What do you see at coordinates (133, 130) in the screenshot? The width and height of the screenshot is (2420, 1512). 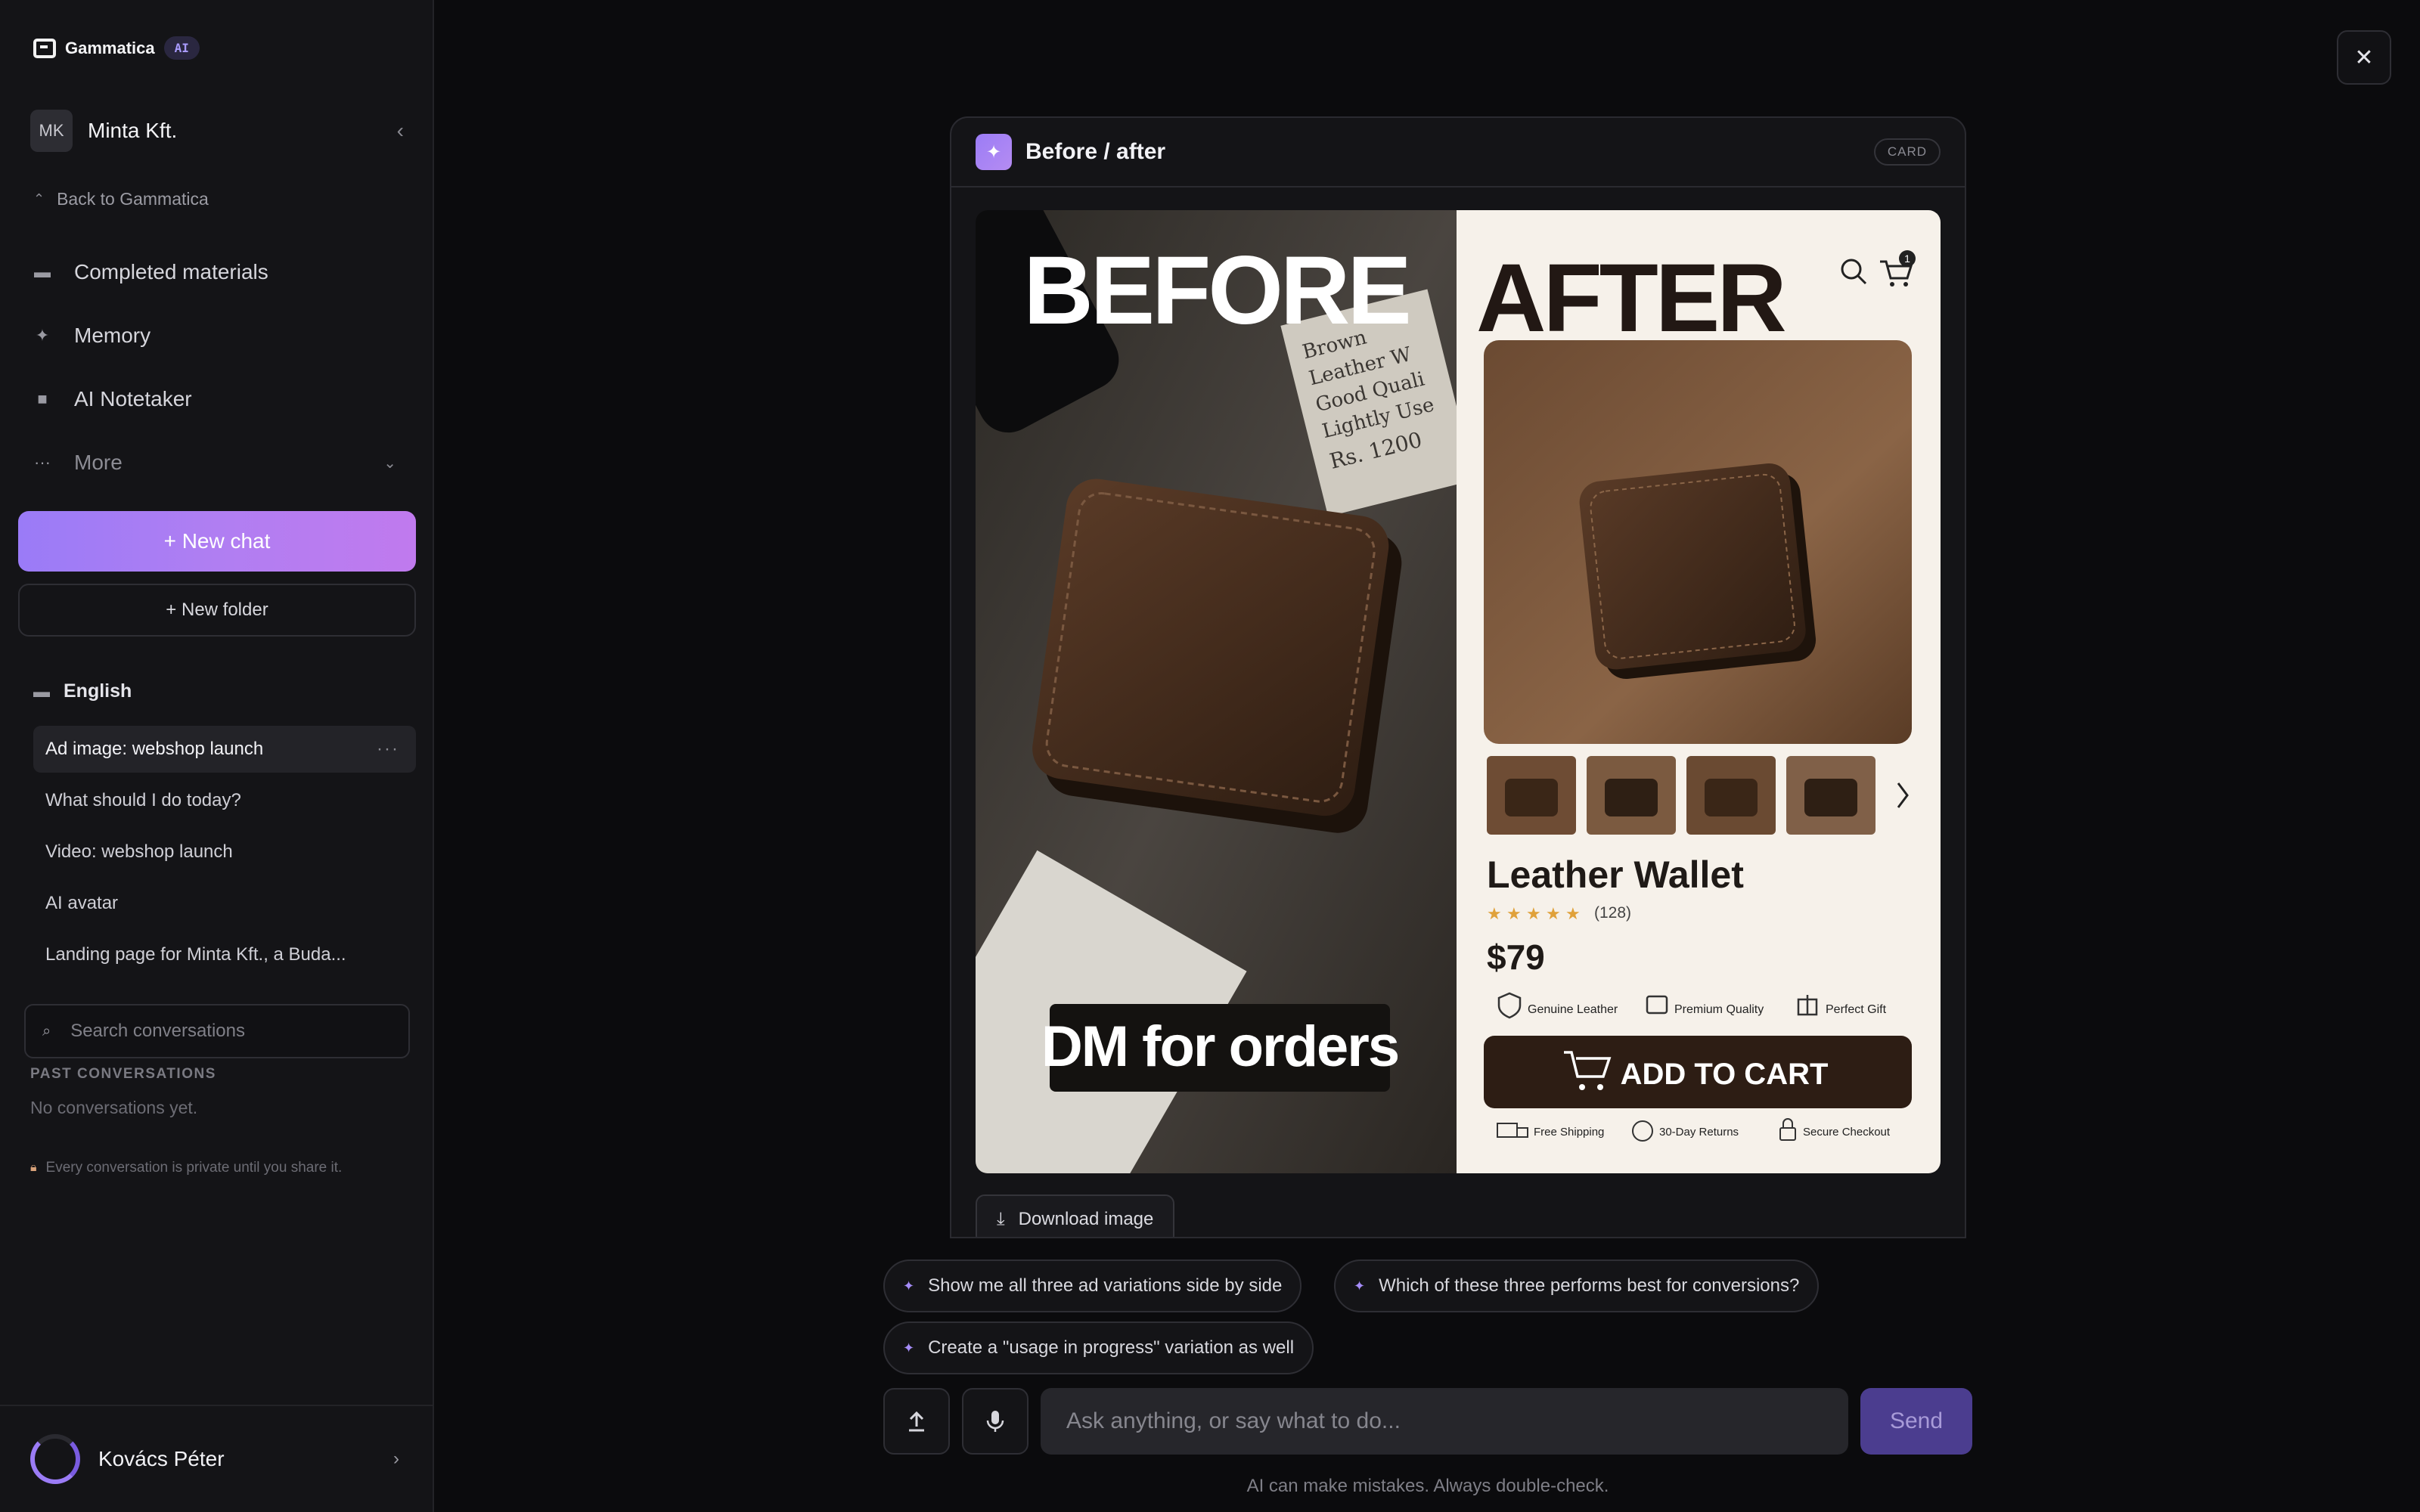 I see `workspace-name: Minta Kft.` at bounding box center [133, 130].